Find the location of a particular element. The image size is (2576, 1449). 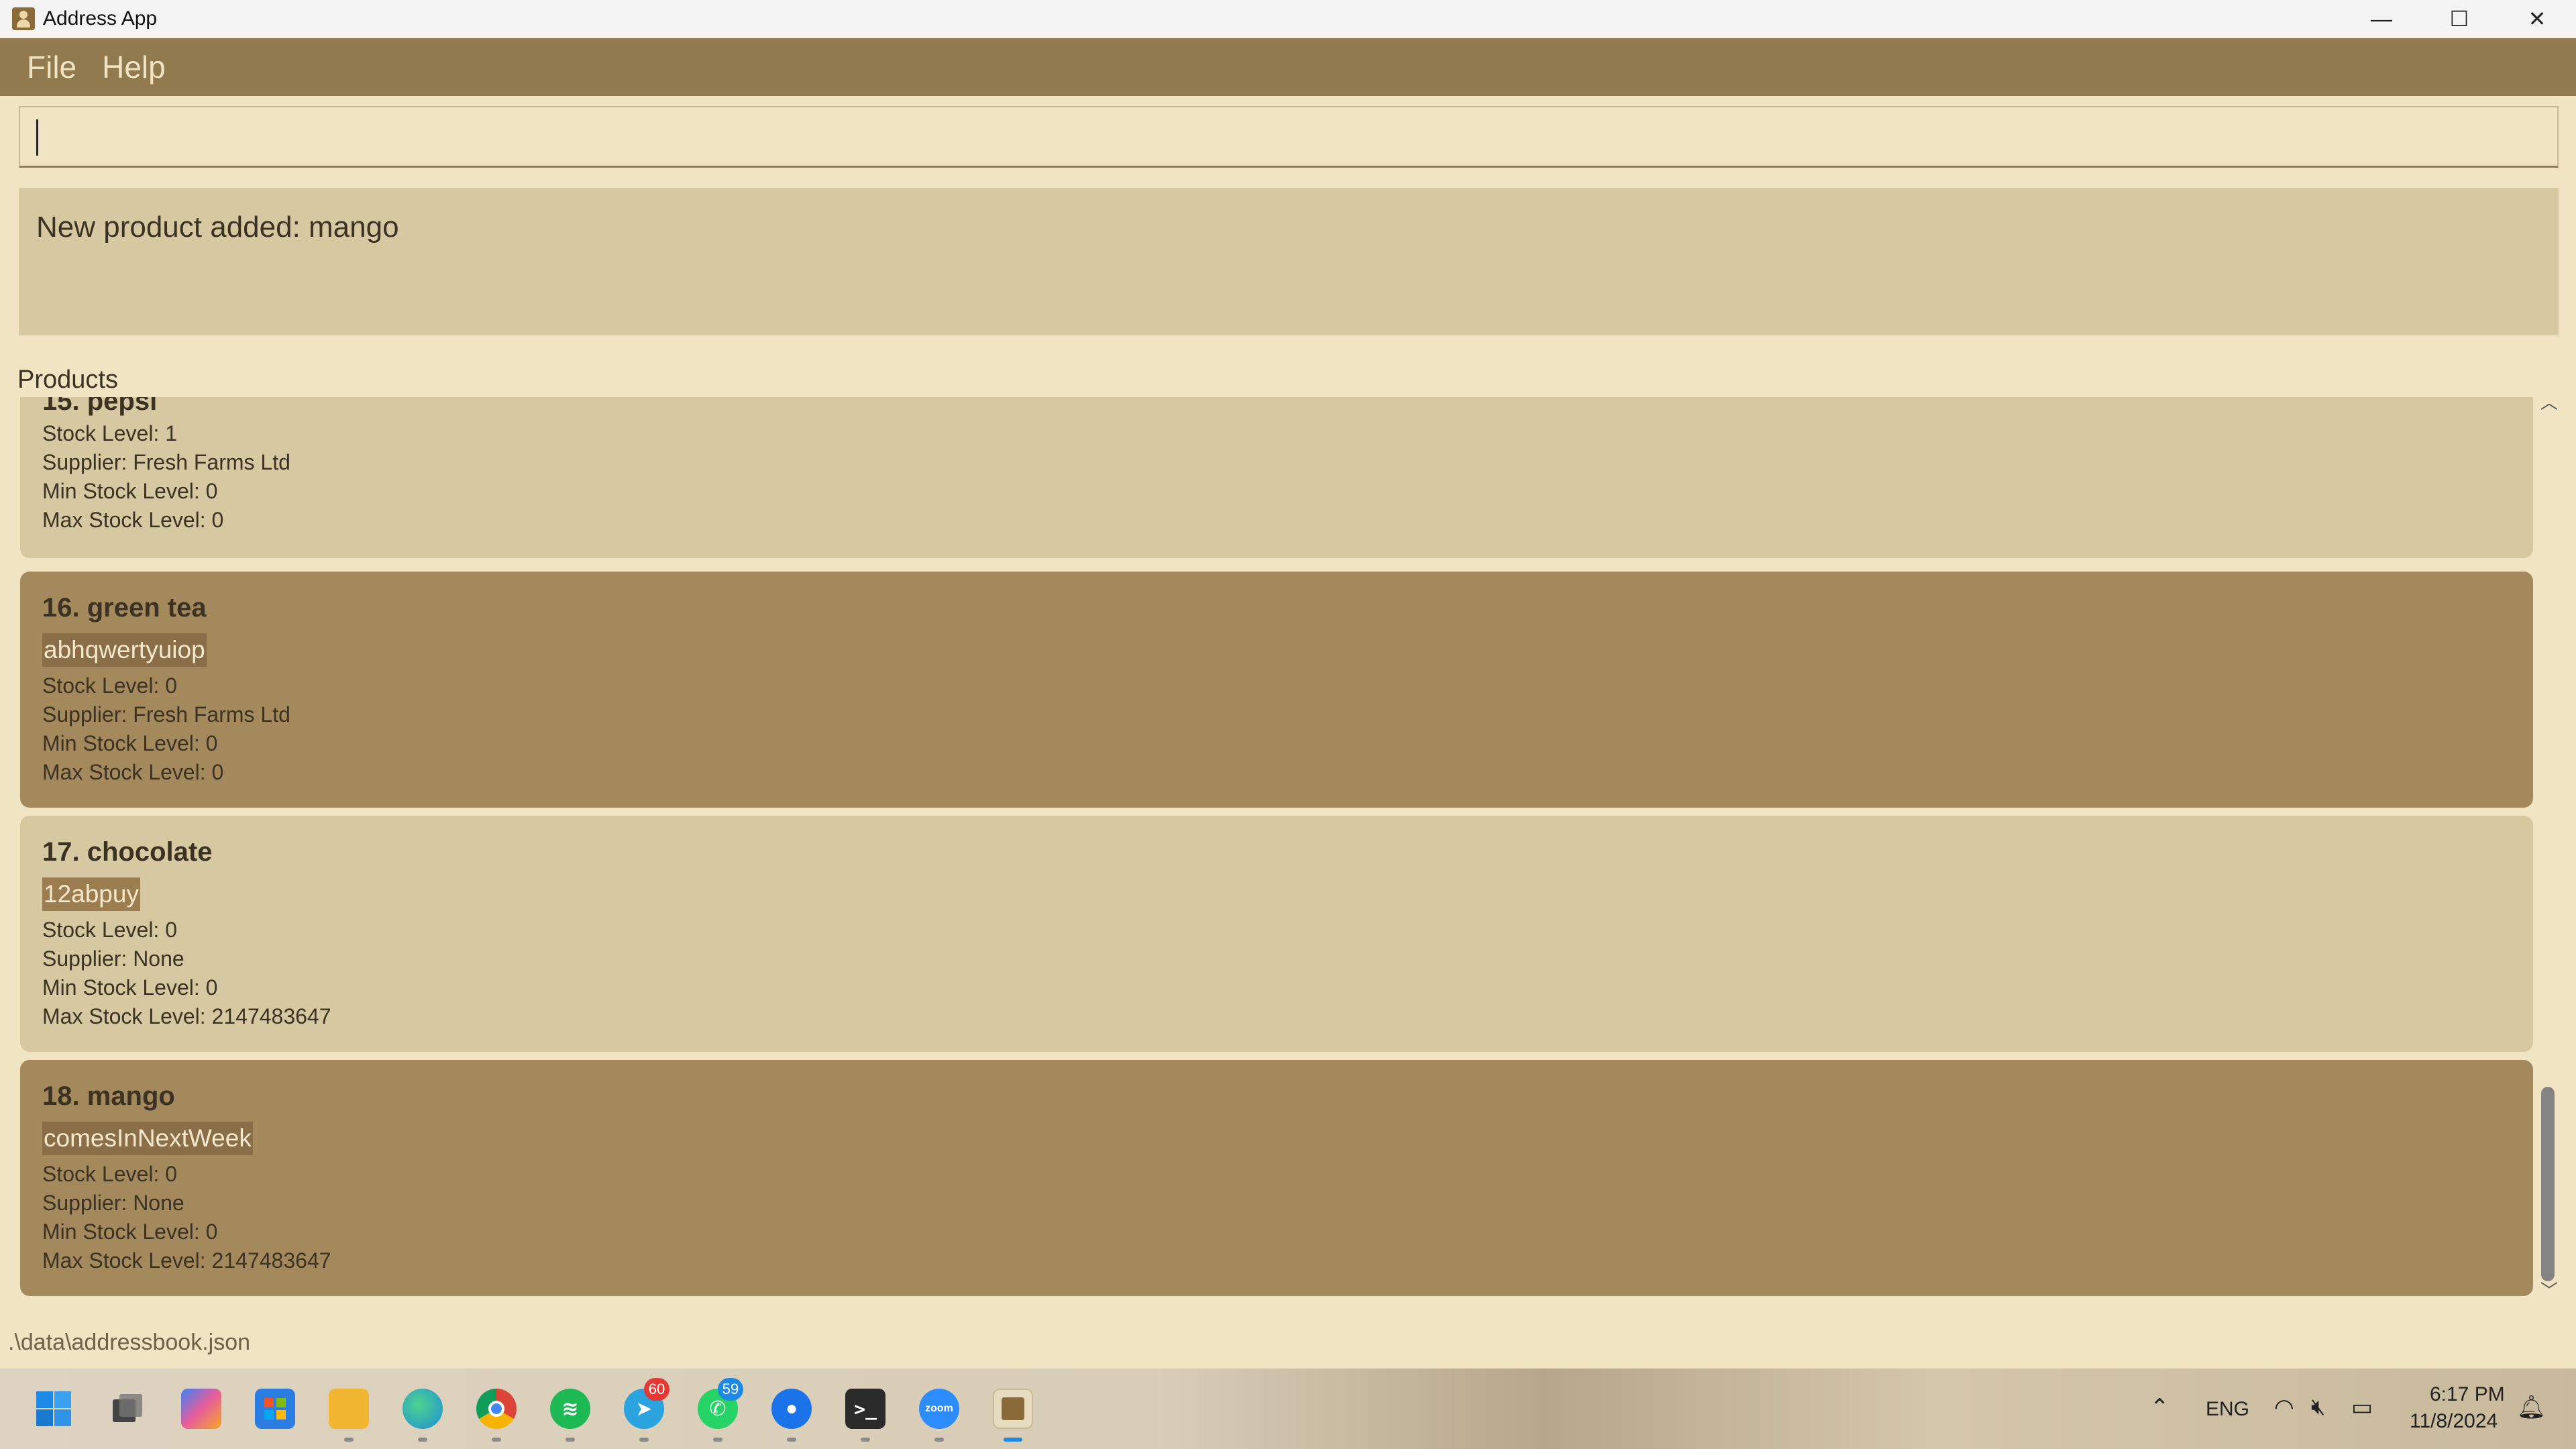

command-input is located at coordinates (1288, 136).